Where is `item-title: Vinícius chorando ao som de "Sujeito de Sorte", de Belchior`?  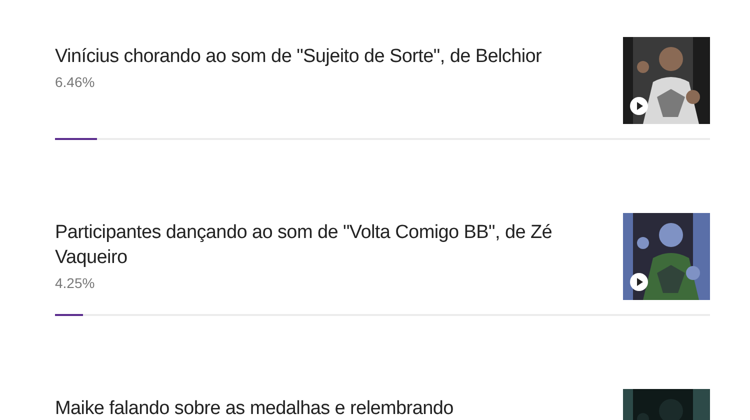
item-title: Vinícius chorando ao som de "Sujeito de Sorte", de Belchior is located at coordinates (331, 56).